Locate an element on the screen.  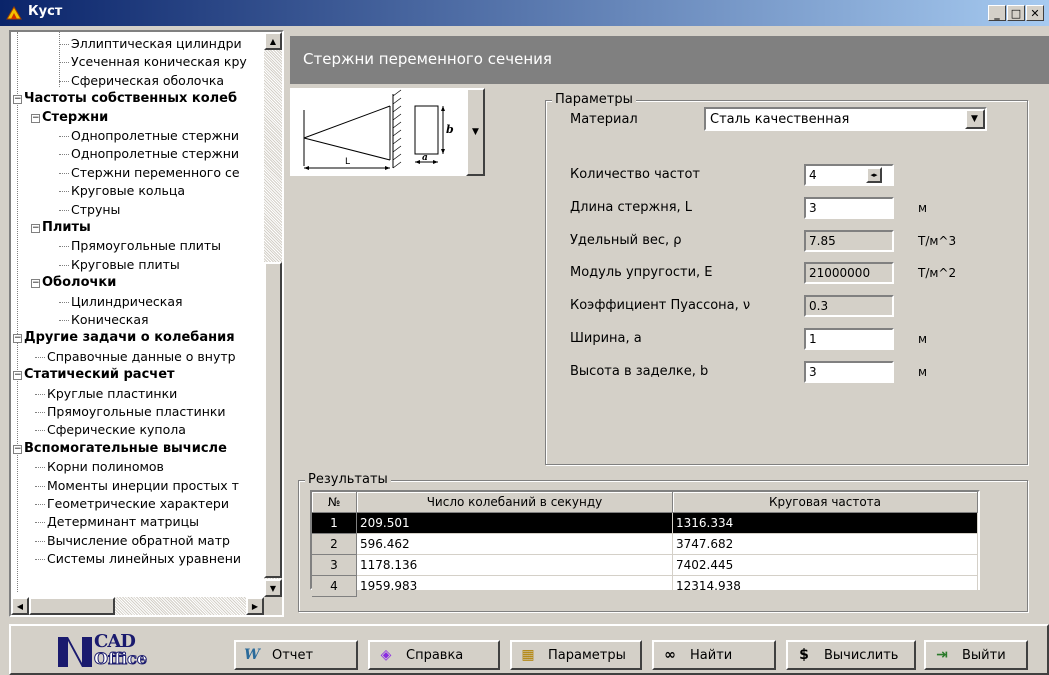
table-row: 4 1959.983 12314.938 is located at coordinates (645, 586).